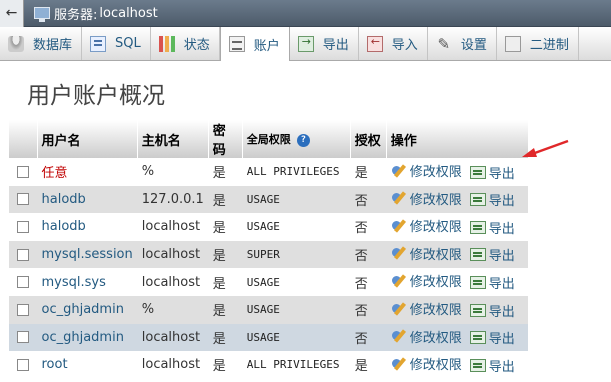 This screenshot has height=382, width=611. Describe the element at coordinates (87, 254) in the screenshot. I see `user-cell: mysql.session` at that location.